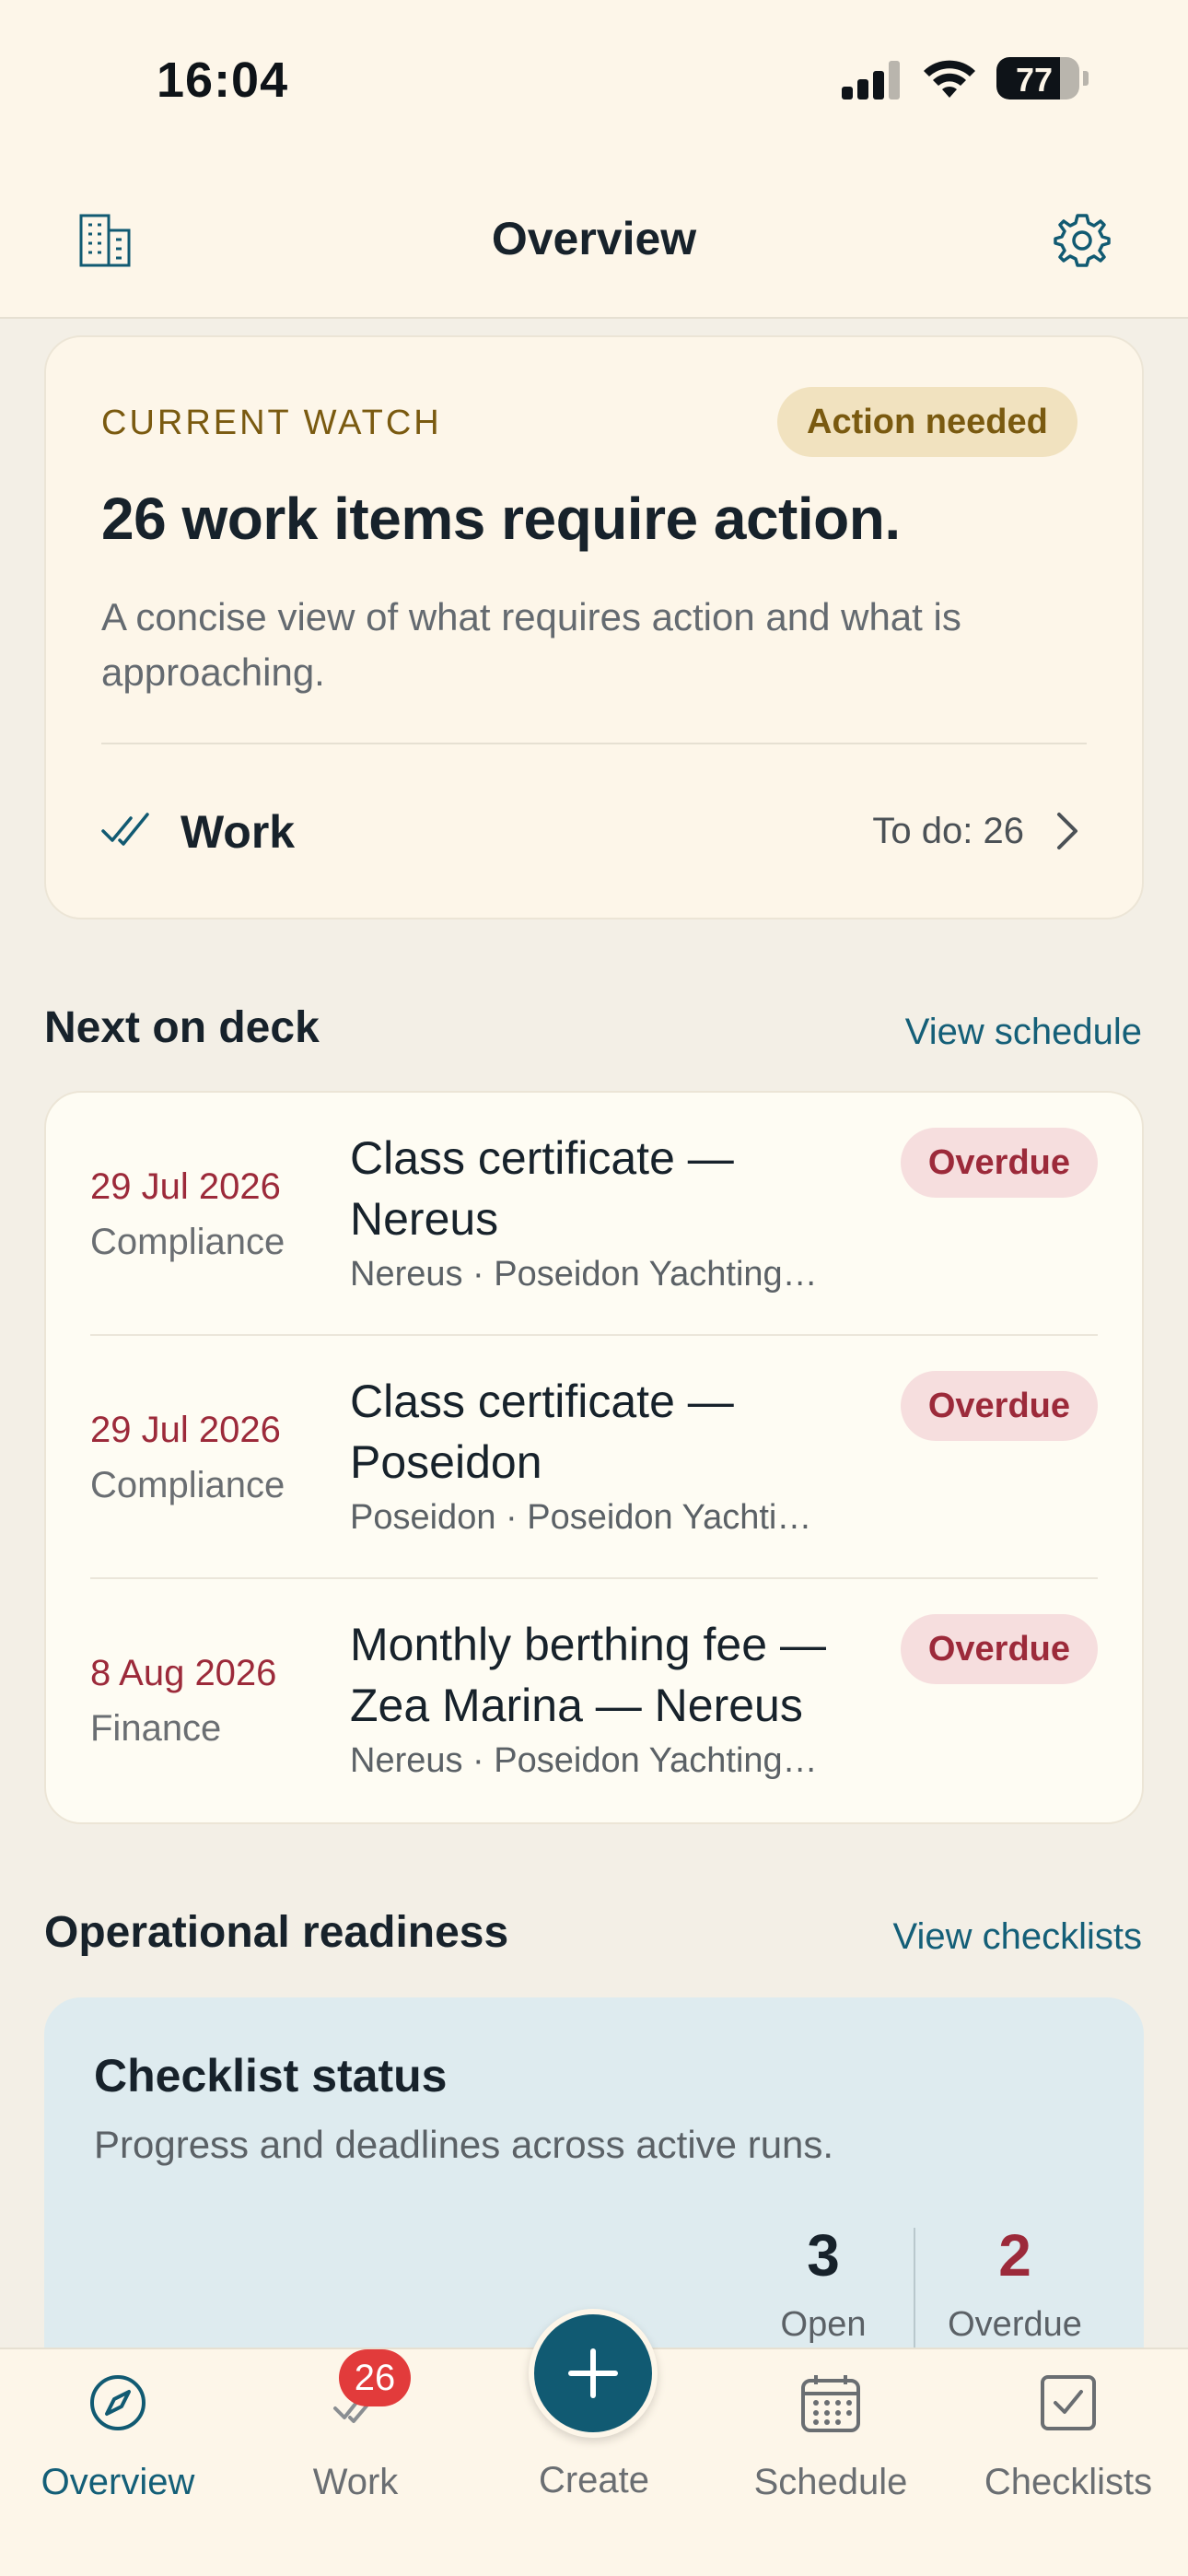 The width and height of the screenshot is (1188, 2576). I want to click on tab-schedule-label: Schedule, so click(830, 2482).